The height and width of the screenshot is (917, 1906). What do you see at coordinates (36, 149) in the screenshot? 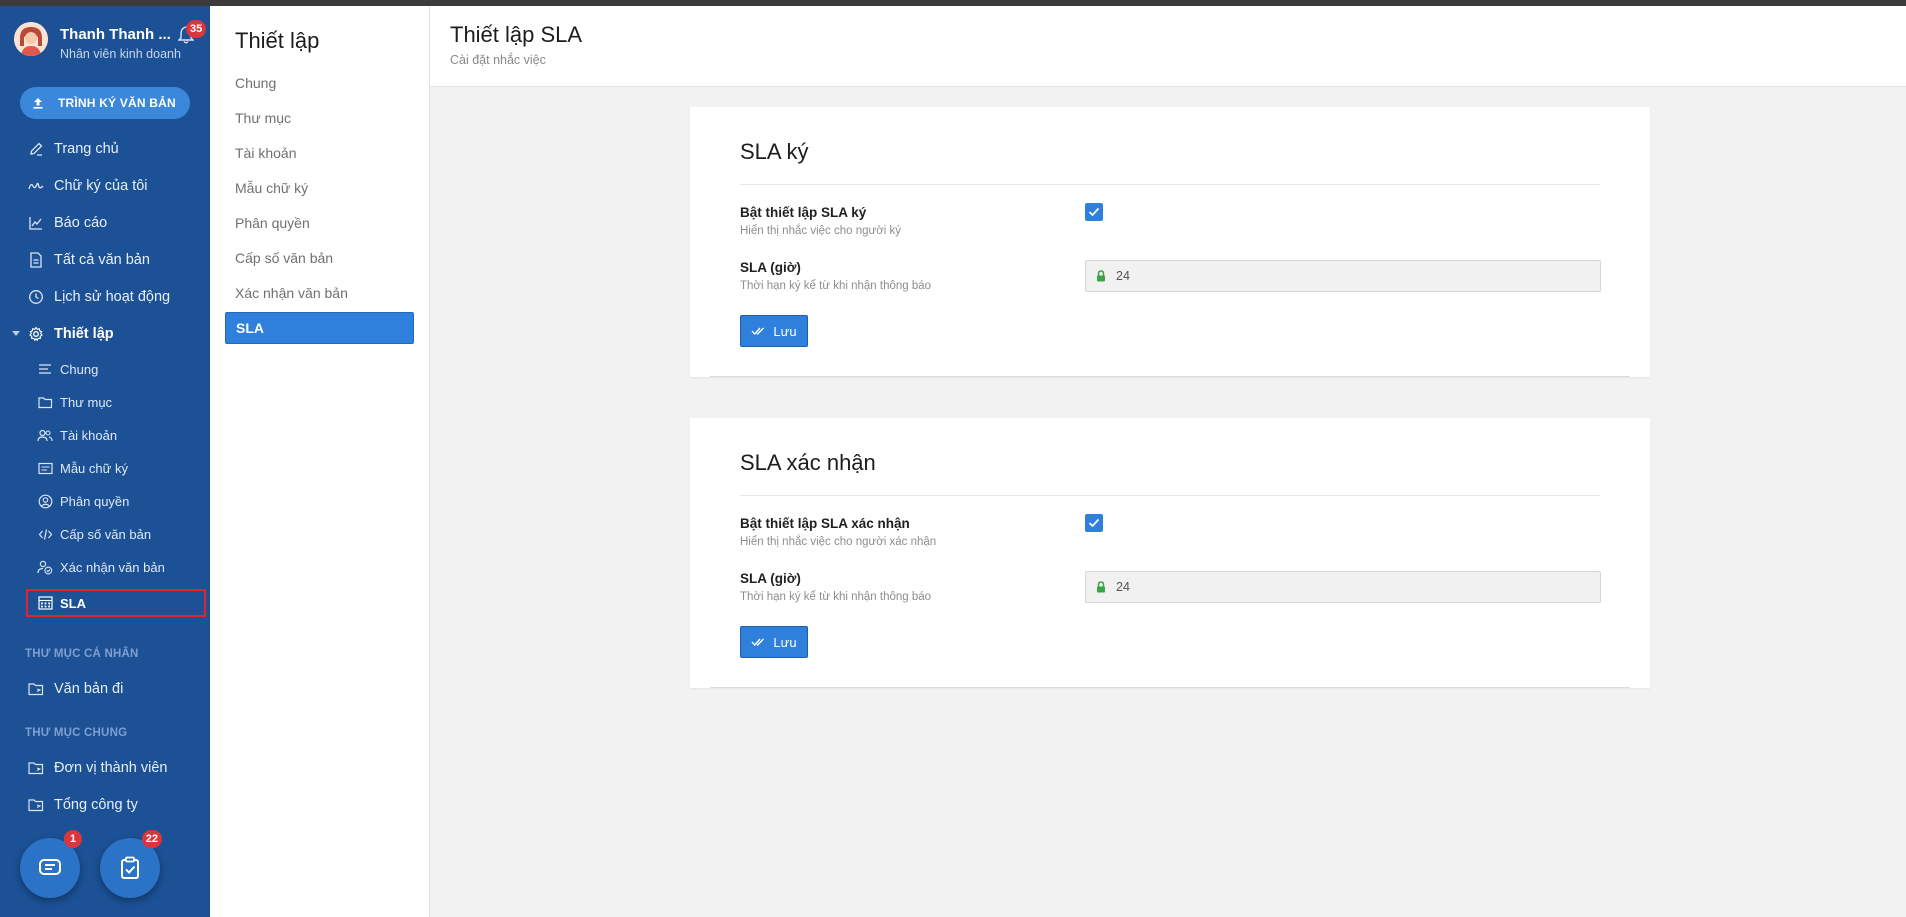
I see `pen-icon` at bounding box center [36, 149].